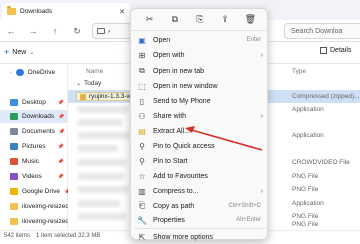 This screenshot has height=244, width=360. What do you see at coordinates (142, 40) in the screenshot?
I see `open-icon: ▣` at bounding box center [142, 40].